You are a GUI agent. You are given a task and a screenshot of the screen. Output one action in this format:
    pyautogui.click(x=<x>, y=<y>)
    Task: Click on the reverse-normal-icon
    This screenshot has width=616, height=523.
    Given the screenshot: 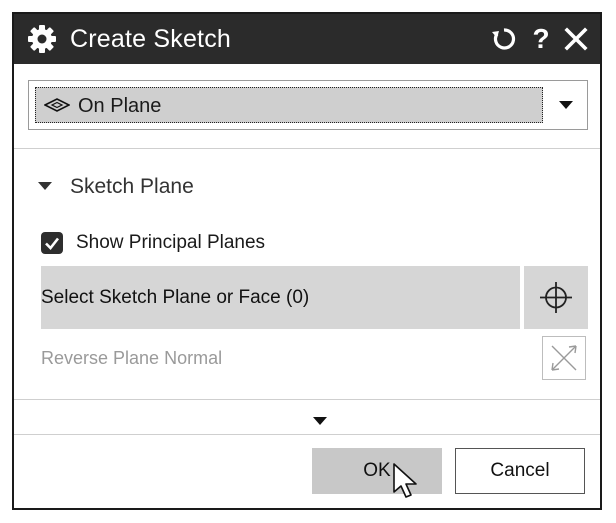 What is the action you would take?
    pyautogui.click(x=564, y=358)
    